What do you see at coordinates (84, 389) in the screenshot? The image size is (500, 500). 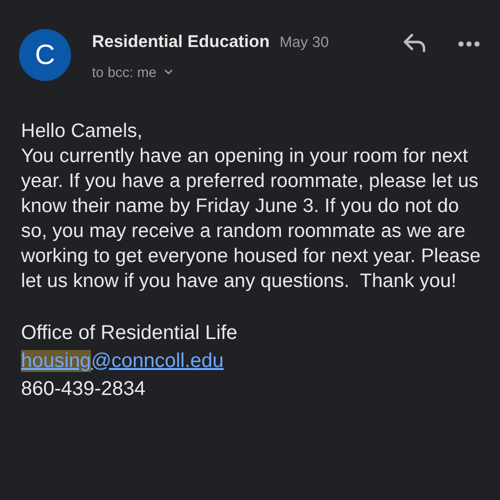 I see `phone-number: 860-439-2834` at bounding box center [84, 389].